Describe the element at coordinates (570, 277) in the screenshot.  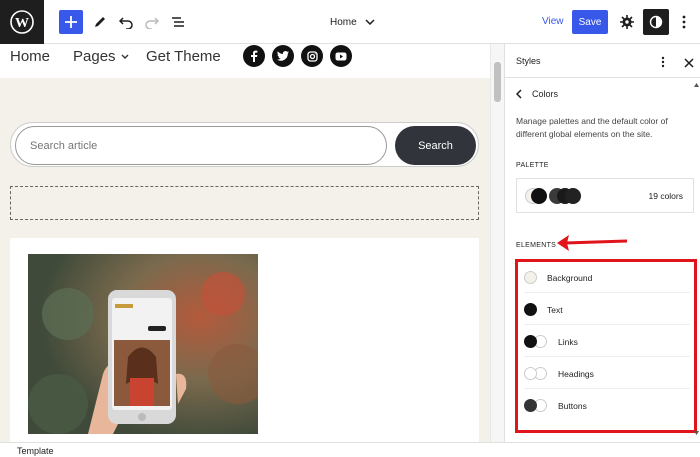
I see `element-label: Background` at that location.